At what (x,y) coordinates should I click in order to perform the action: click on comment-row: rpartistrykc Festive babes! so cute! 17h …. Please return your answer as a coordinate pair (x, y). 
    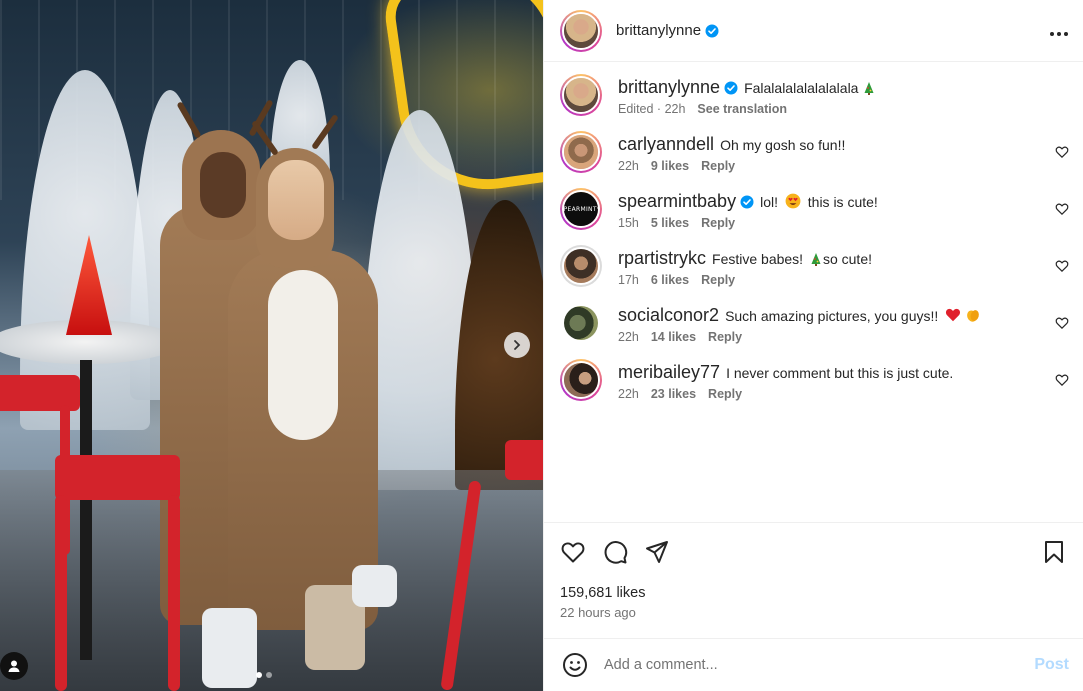
    Looking at the image, I should click on (814, 266).